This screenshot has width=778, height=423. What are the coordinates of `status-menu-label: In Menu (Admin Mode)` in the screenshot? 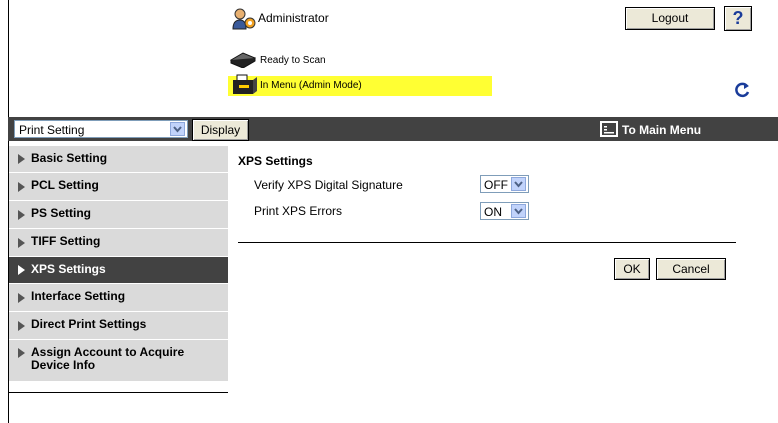 It's located at (311, 85).